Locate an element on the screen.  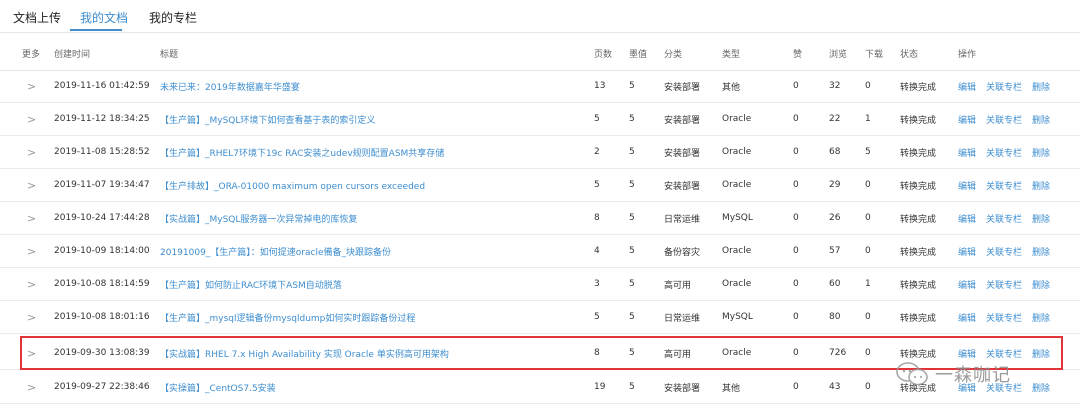
header-category: 分类 is located at coordinates (673, 54).